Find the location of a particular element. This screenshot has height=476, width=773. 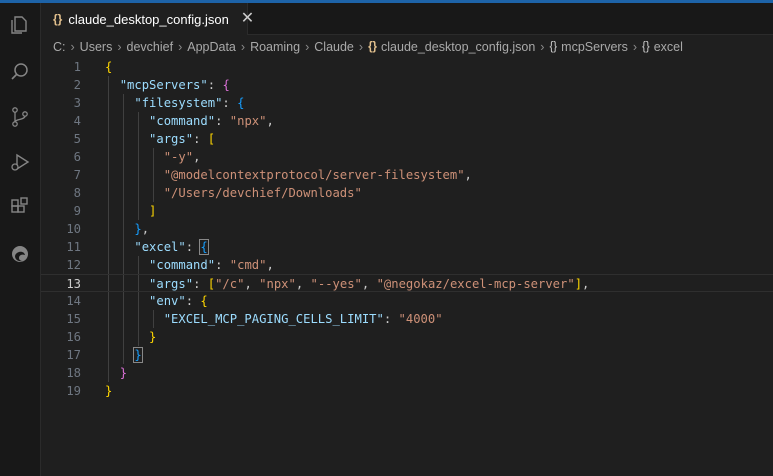

code-text: "filesystem": { is located at coordinates (174, 103).